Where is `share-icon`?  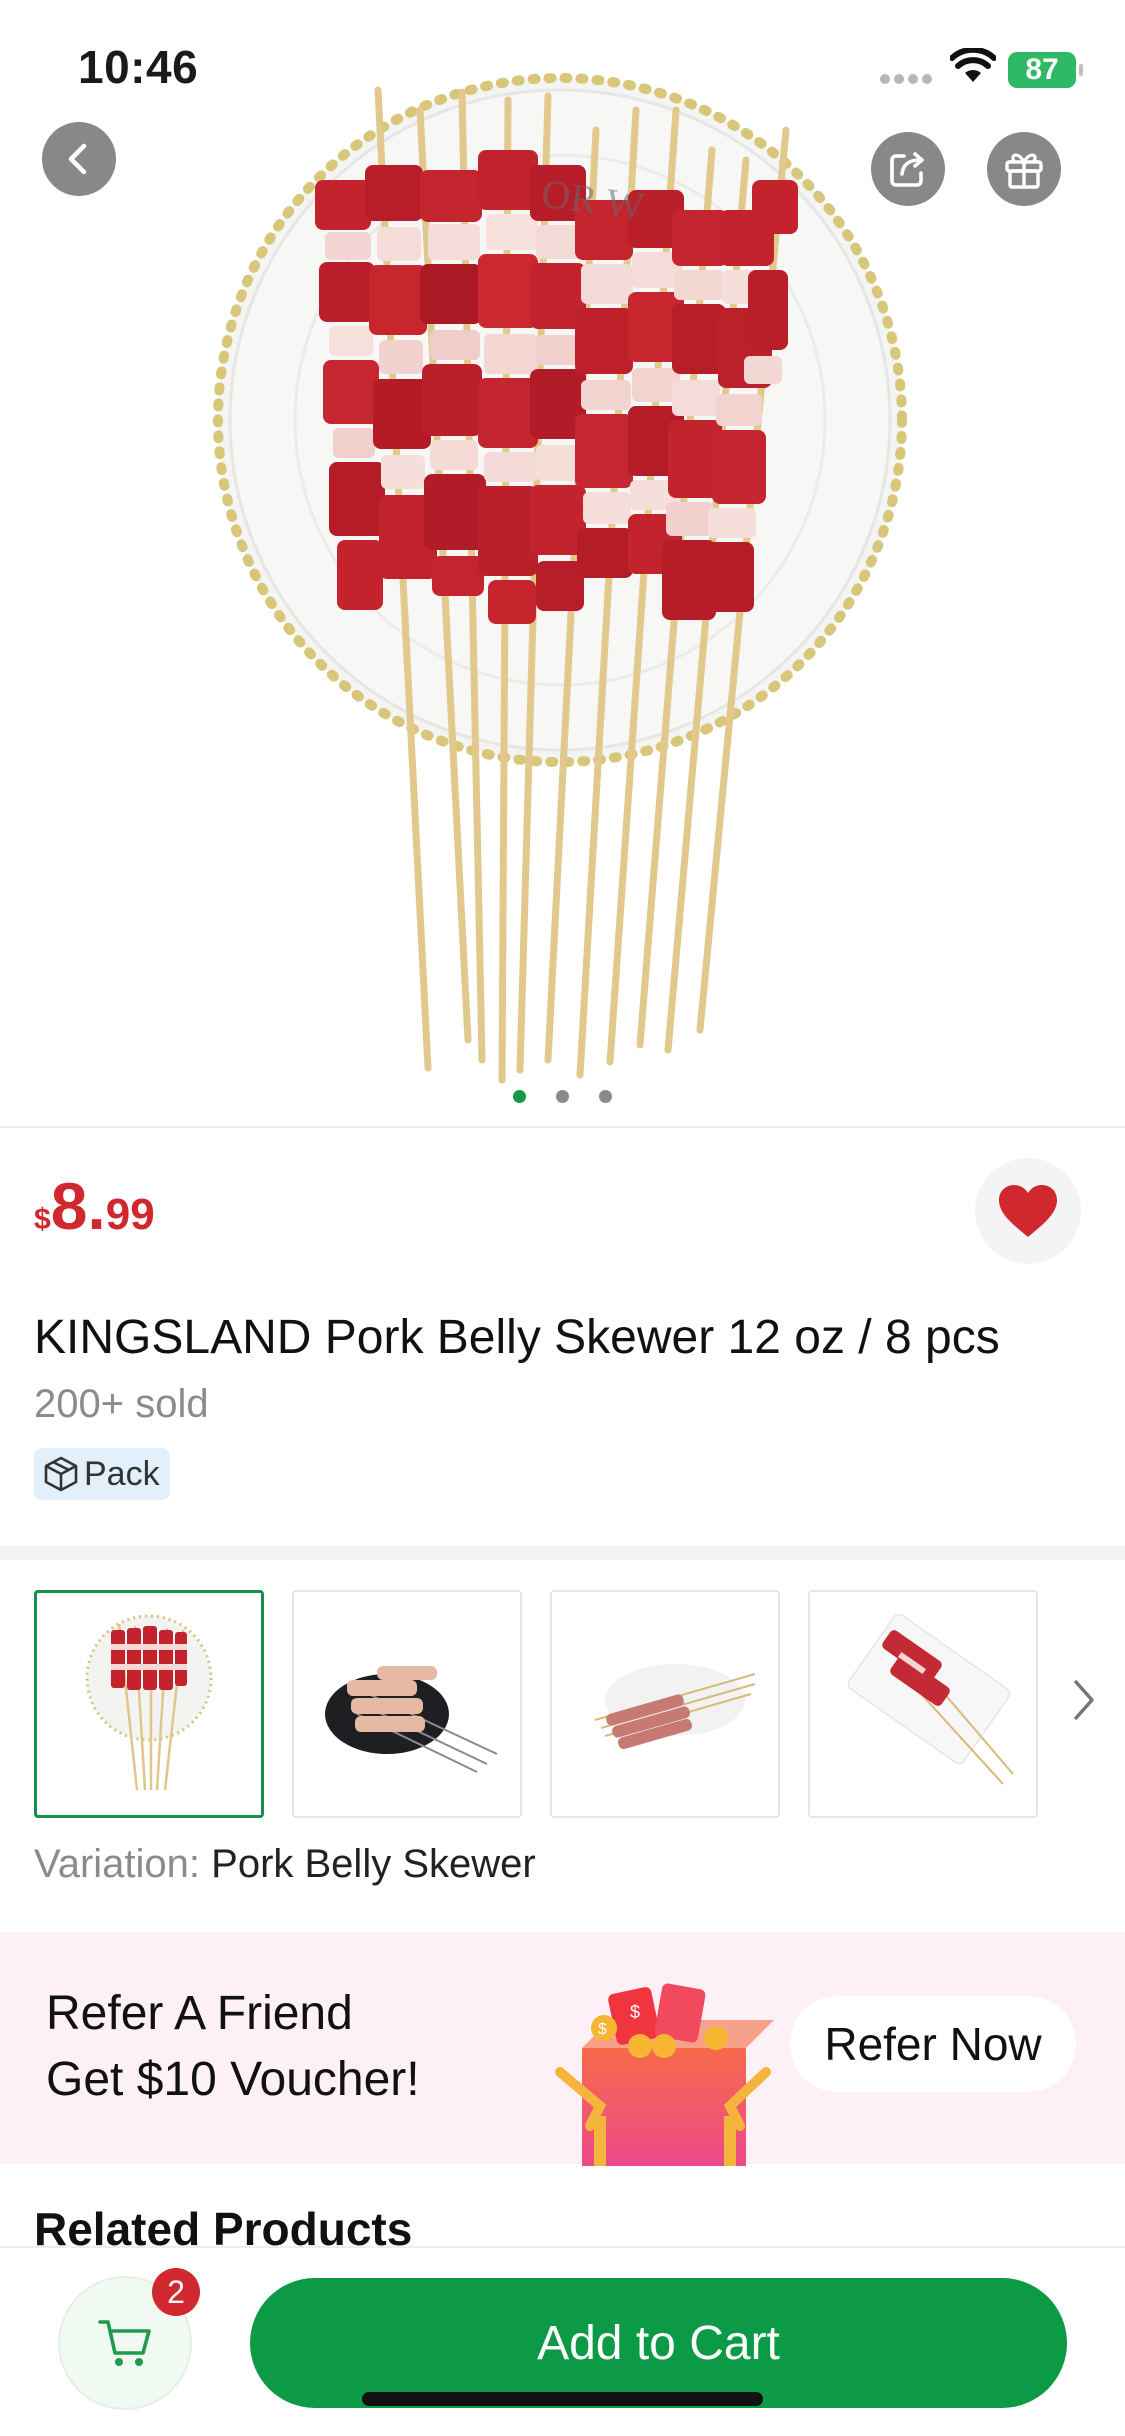 share-icon is located at coordinates (907, 169).